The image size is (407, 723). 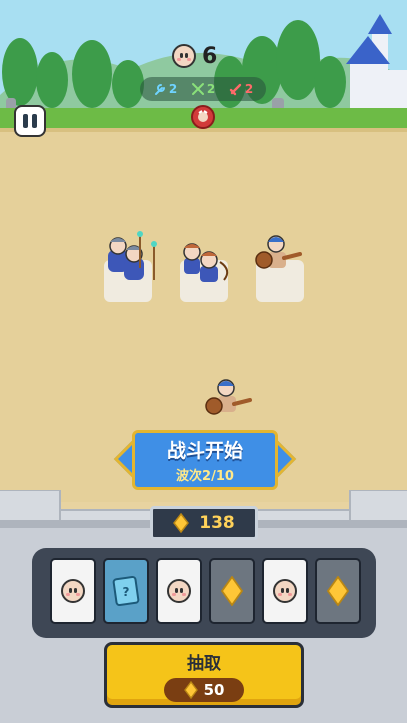 What do you see at coordinates (204, 451) in the screenshot?
I see `battle-start-title: 战斗开始` at bounding box center [204, 451].